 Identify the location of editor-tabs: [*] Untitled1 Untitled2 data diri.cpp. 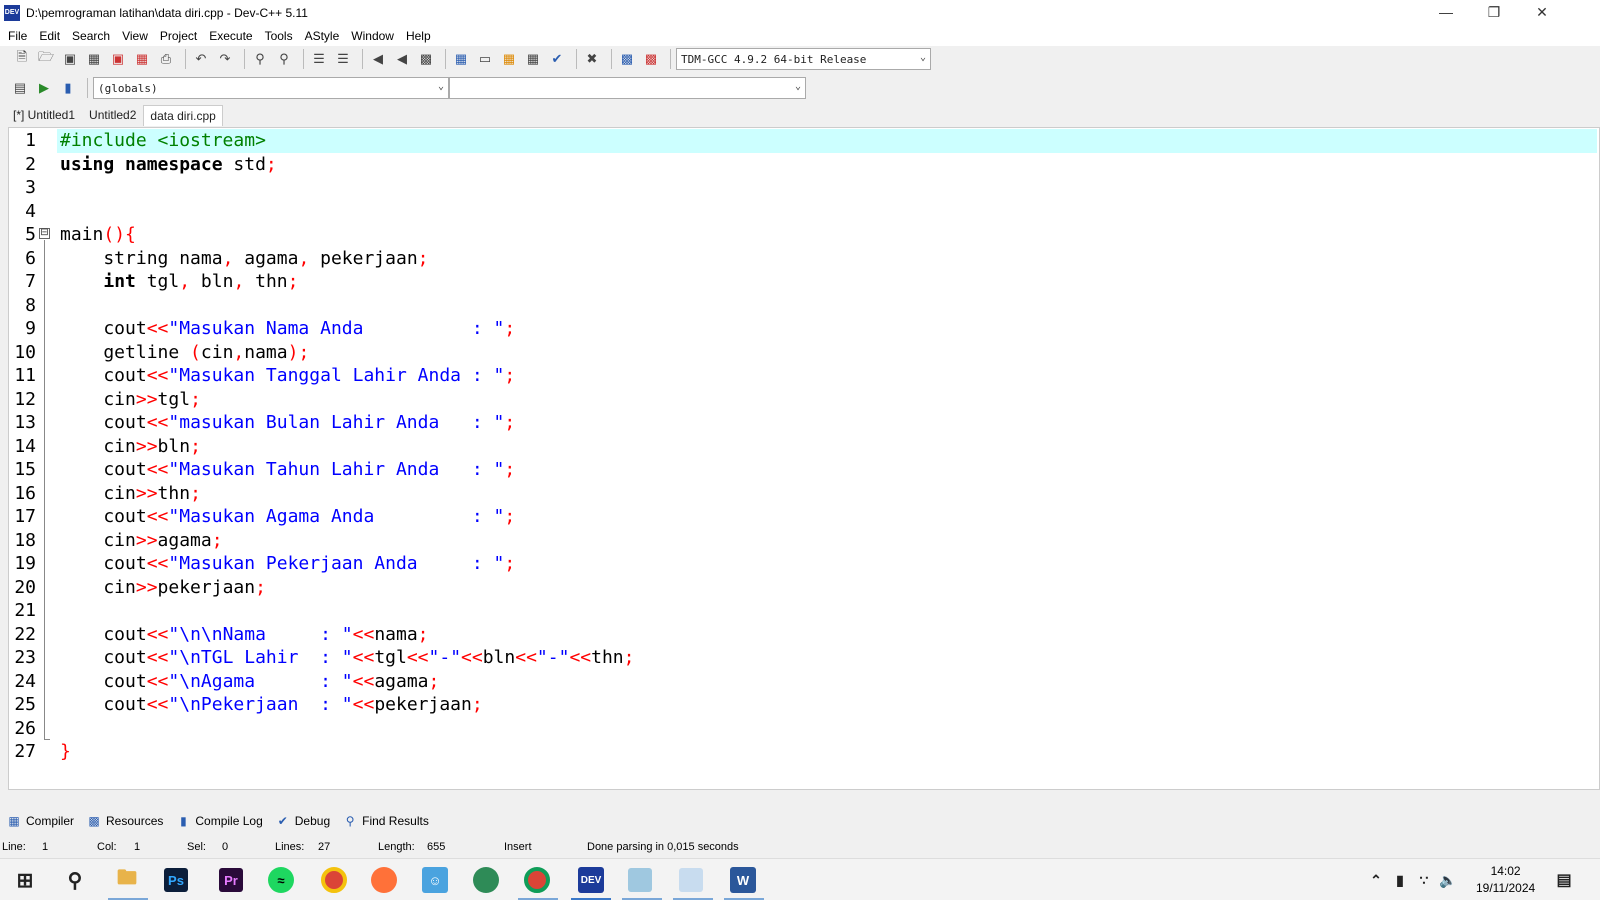
(114, 115).